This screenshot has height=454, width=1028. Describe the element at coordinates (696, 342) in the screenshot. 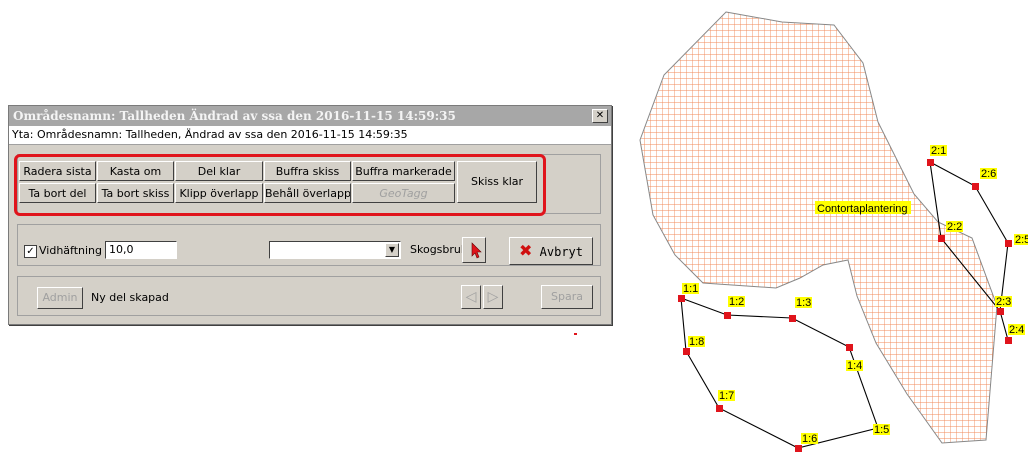

I see `vertex-label-1-8: 1:8` at that location.